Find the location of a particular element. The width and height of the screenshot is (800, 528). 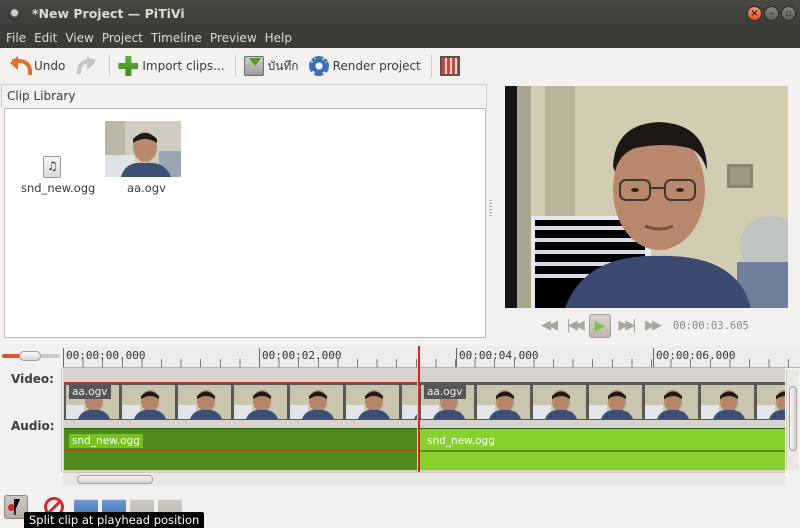

pane-resize-handle is located at coordinates (490, 208).